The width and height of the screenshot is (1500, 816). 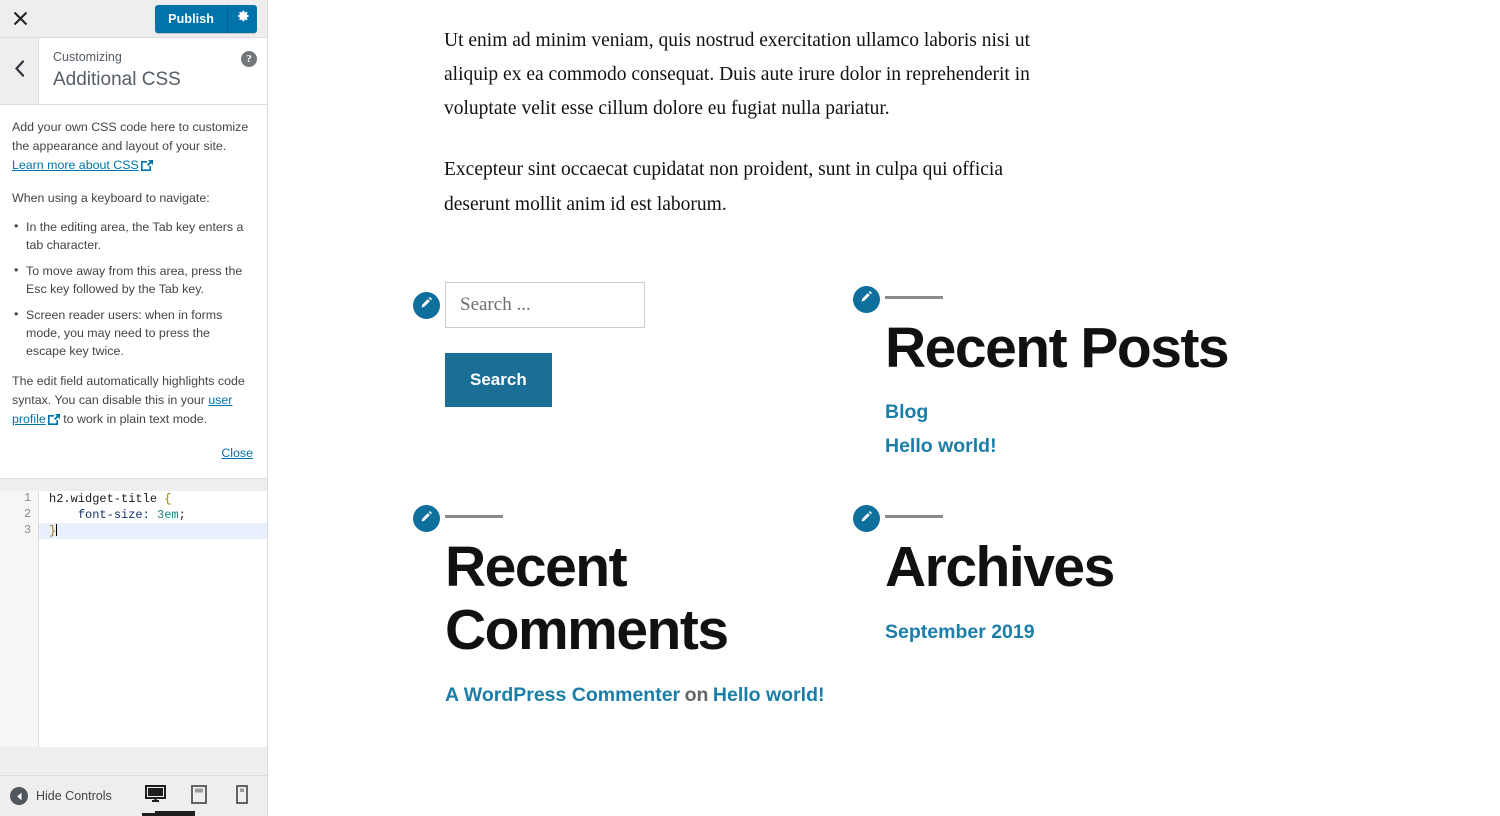 I want to click on line-number: 1, so click(x=27, y=498).